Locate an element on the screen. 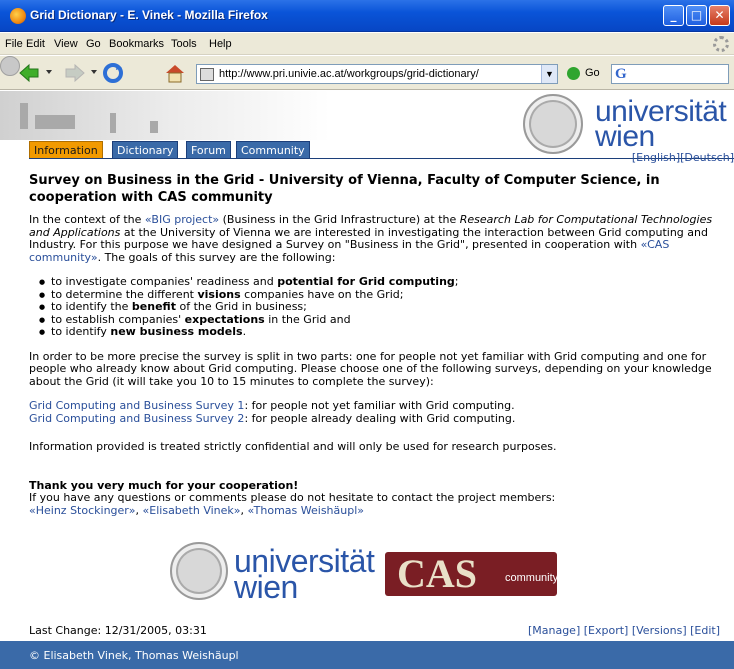 The width and height of the screenshot is (734, 669). url-dropdown-icon: ▼ is located at coordinates (549, 74).